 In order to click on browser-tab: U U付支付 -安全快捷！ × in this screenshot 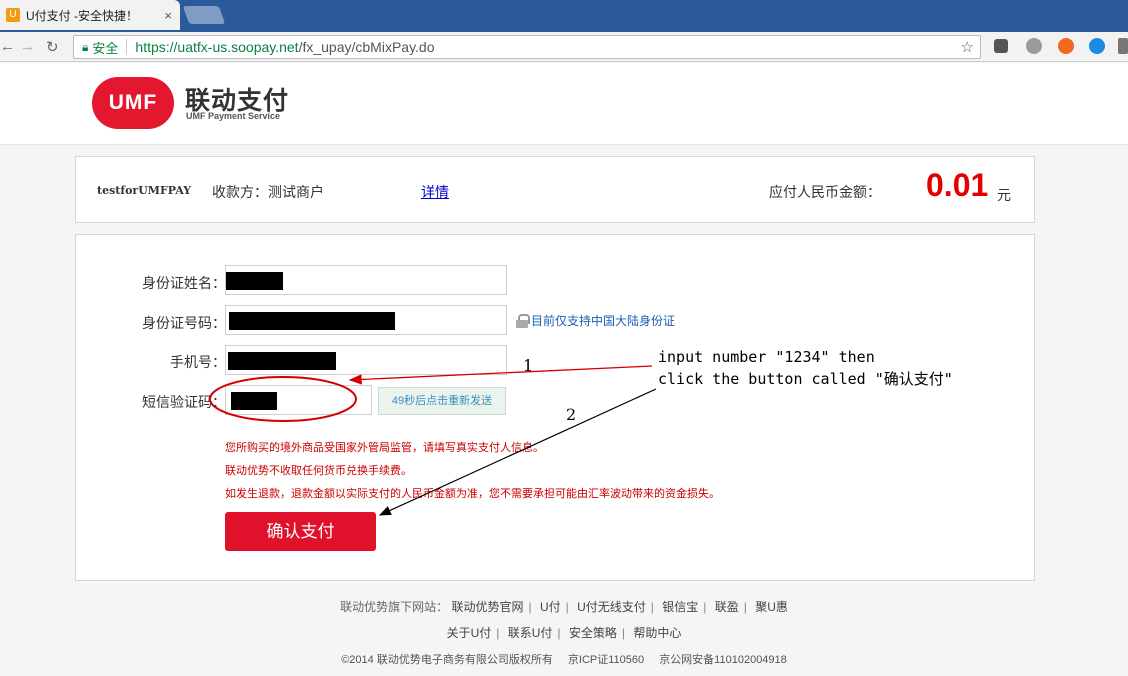, I will do `click(90, 15)`.